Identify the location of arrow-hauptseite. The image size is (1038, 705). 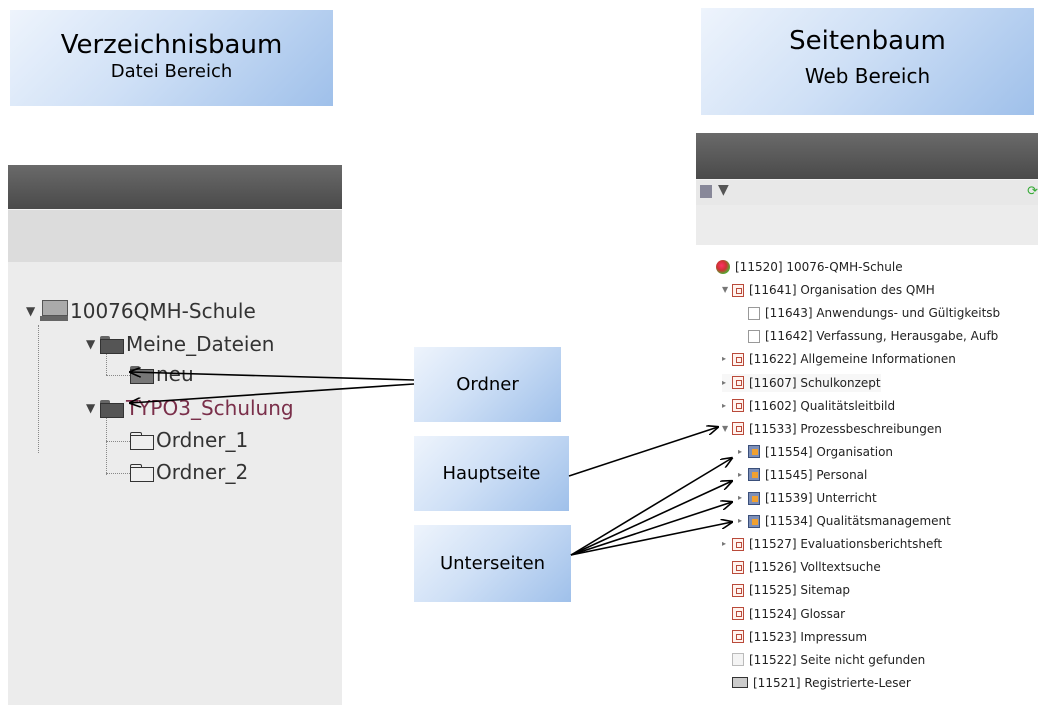
(643, 452).